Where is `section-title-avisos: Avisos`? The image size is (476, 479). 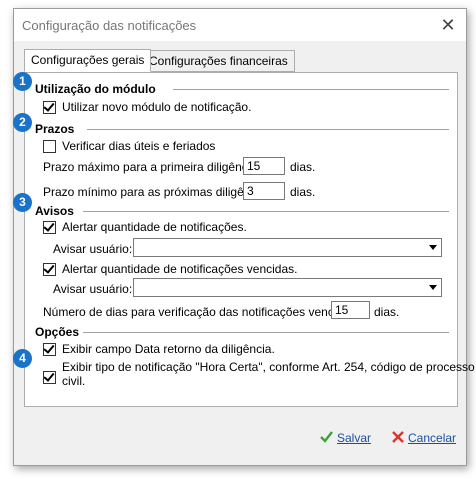 section-title-avisos: Avisos is located at coordinates (54, 211).